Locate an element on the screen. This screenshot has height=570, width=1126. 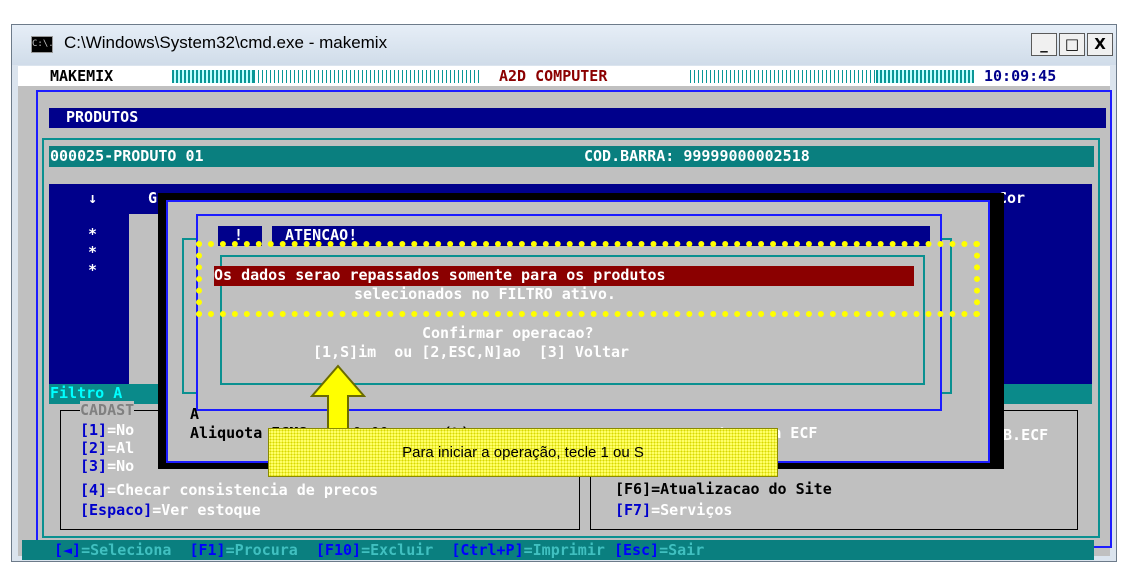
key-print: [Ctrl+P] is located at coordinates (487, 550).